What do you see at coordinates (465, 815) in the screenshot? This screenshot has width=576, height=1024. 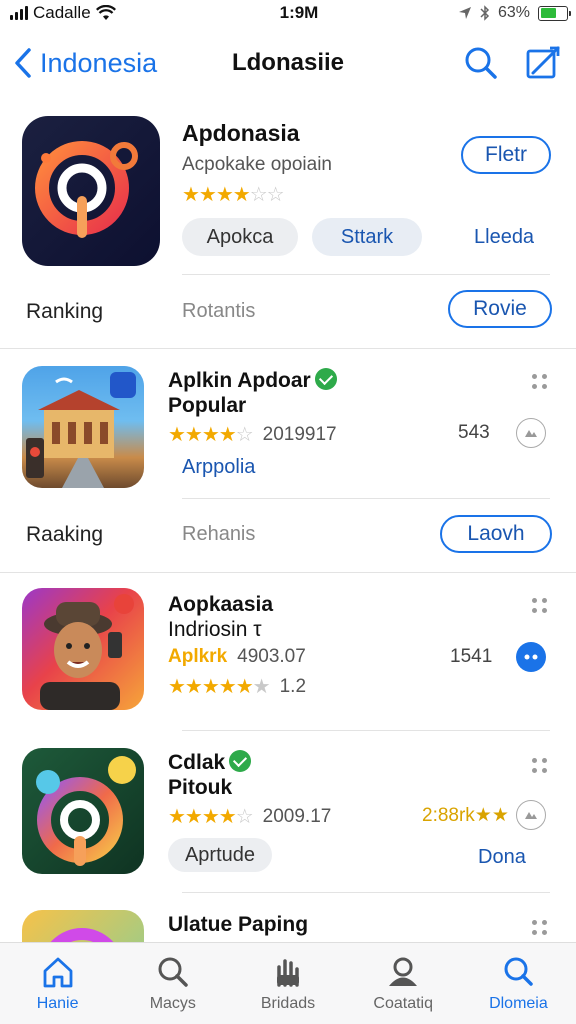 I see `app-count: 2:88rk★★` at bounding box center [465, 815].